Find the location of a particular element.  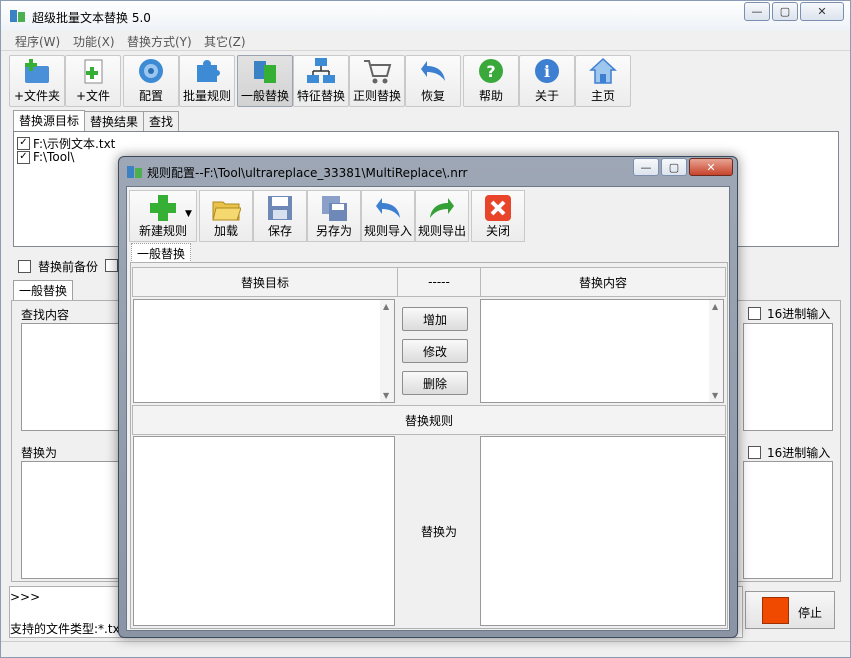

toolbar-label: 加载 is located at coordinates (225, 231).